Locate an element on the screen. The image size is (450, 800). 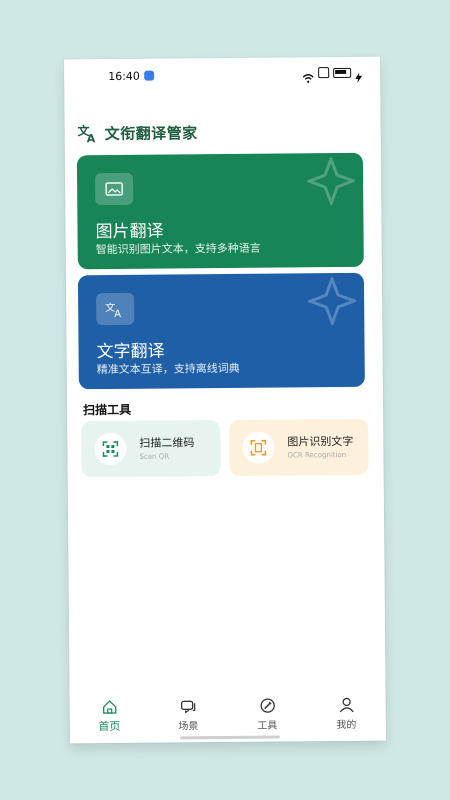
tool-name: 图片识别文字 is located at coordinates (320, 441).